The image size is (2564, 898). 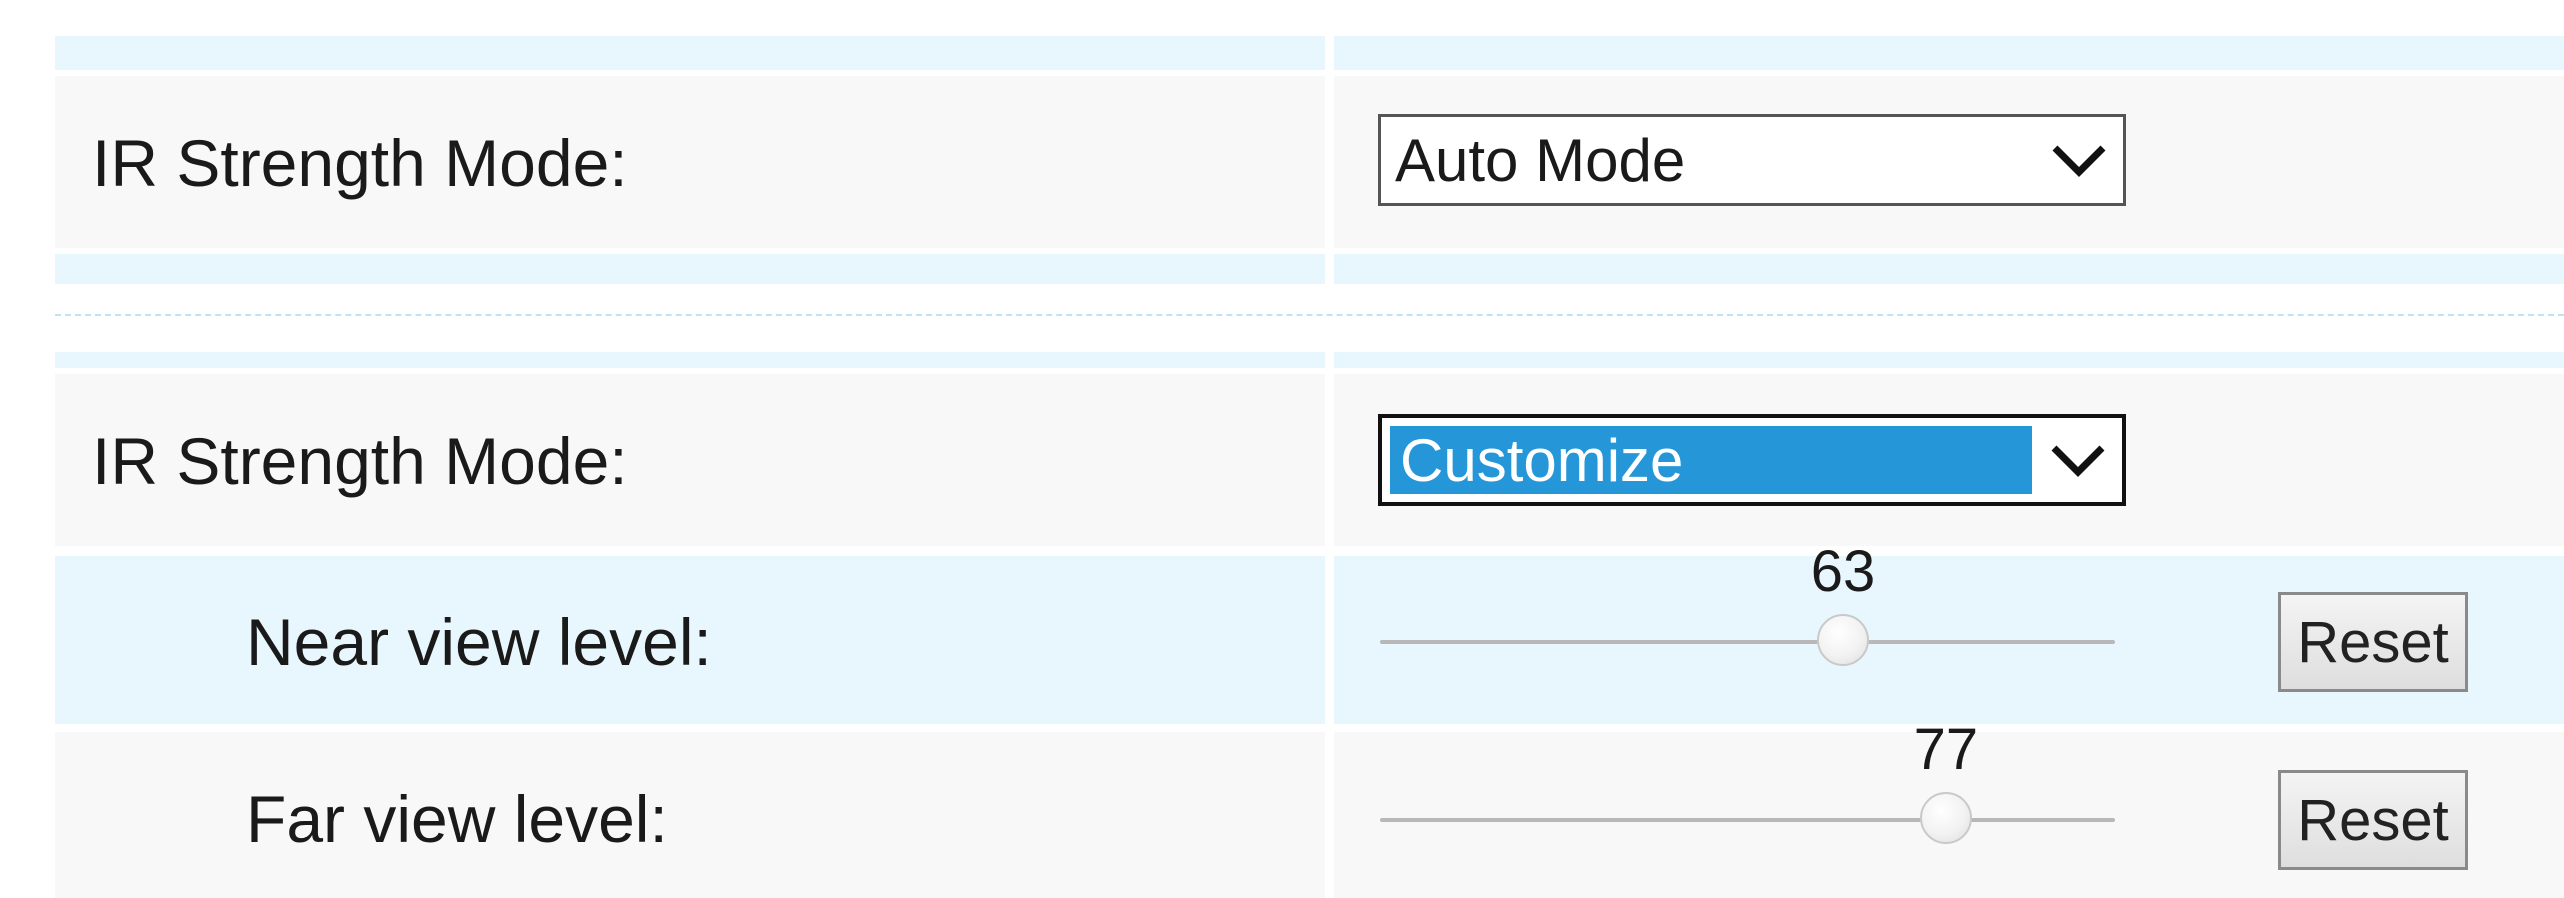 What do you see at coordinates (457, 819) in the screenshot?
I see `far-view-level-label: Far view level:` at bounding box center [457, 819].